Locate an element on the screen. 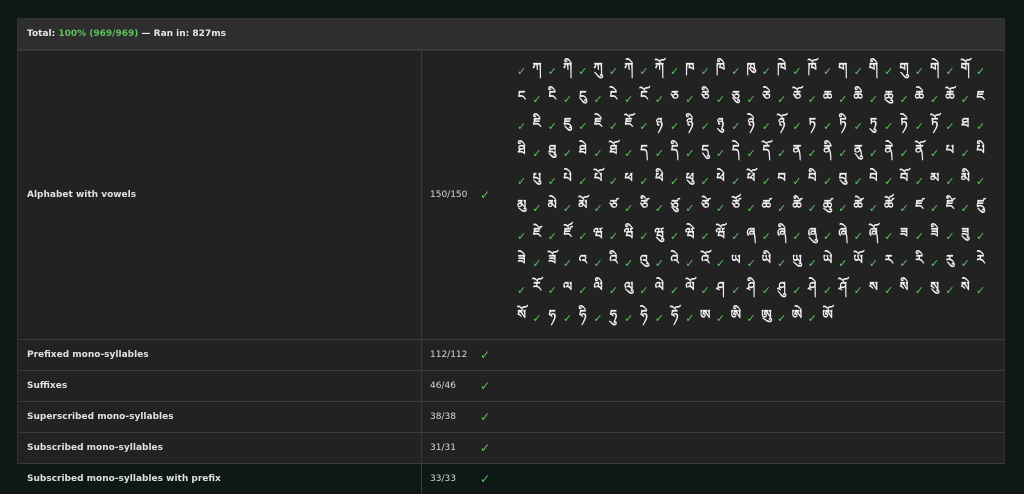 Image resolution: width=1024 pixels, height=494 pixels. glyph-syllable: པུ is located at coordinates (537, 178).